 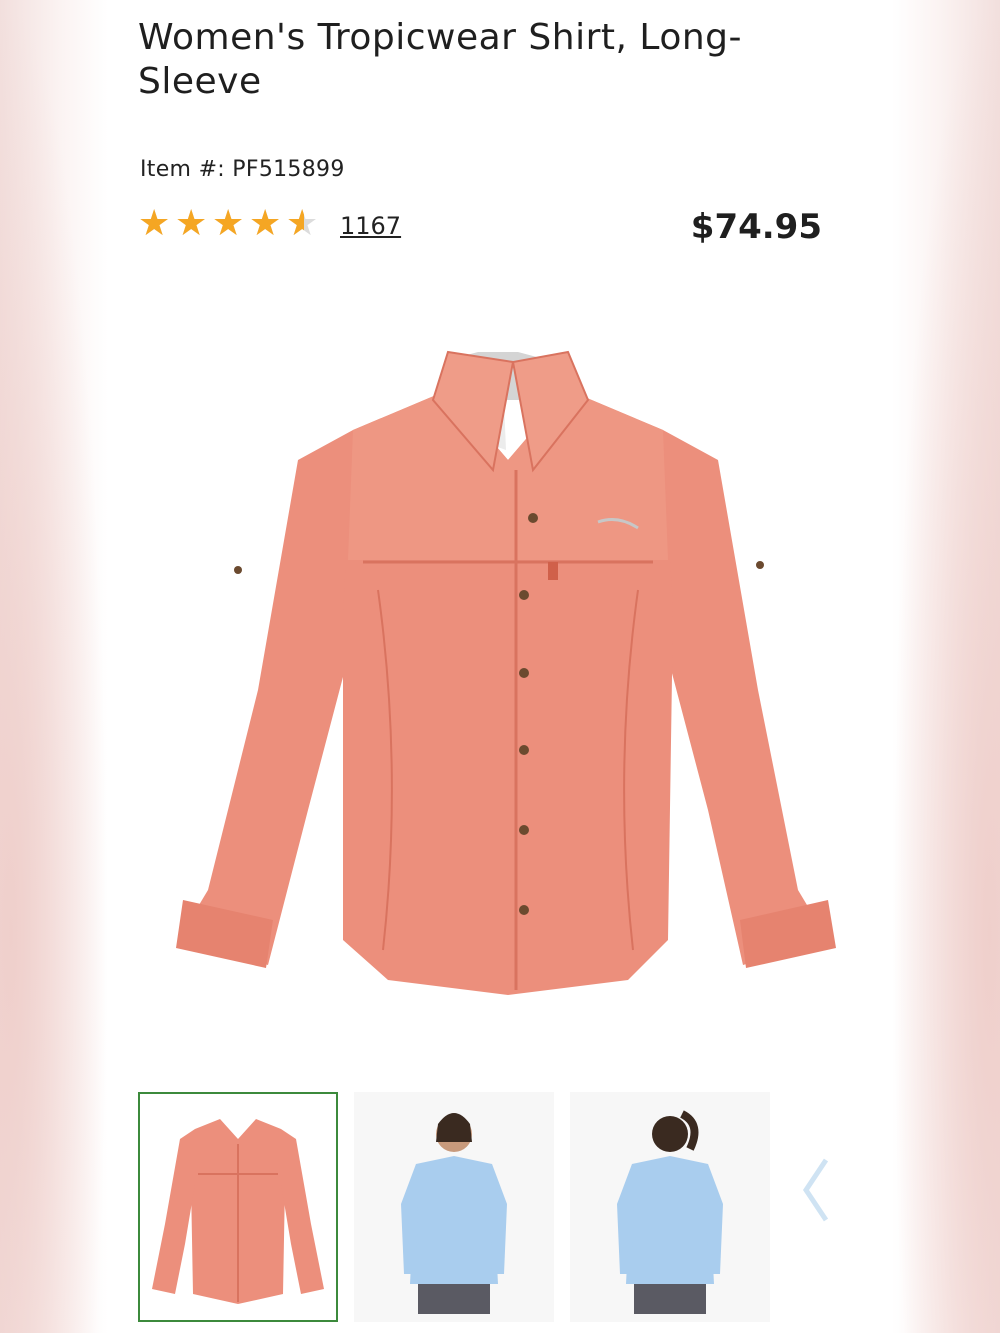 What do you see at coordinates (670, 1207) in the screenshot?
I see `thumbnail-model-back` at bounding box center [670, 1207].